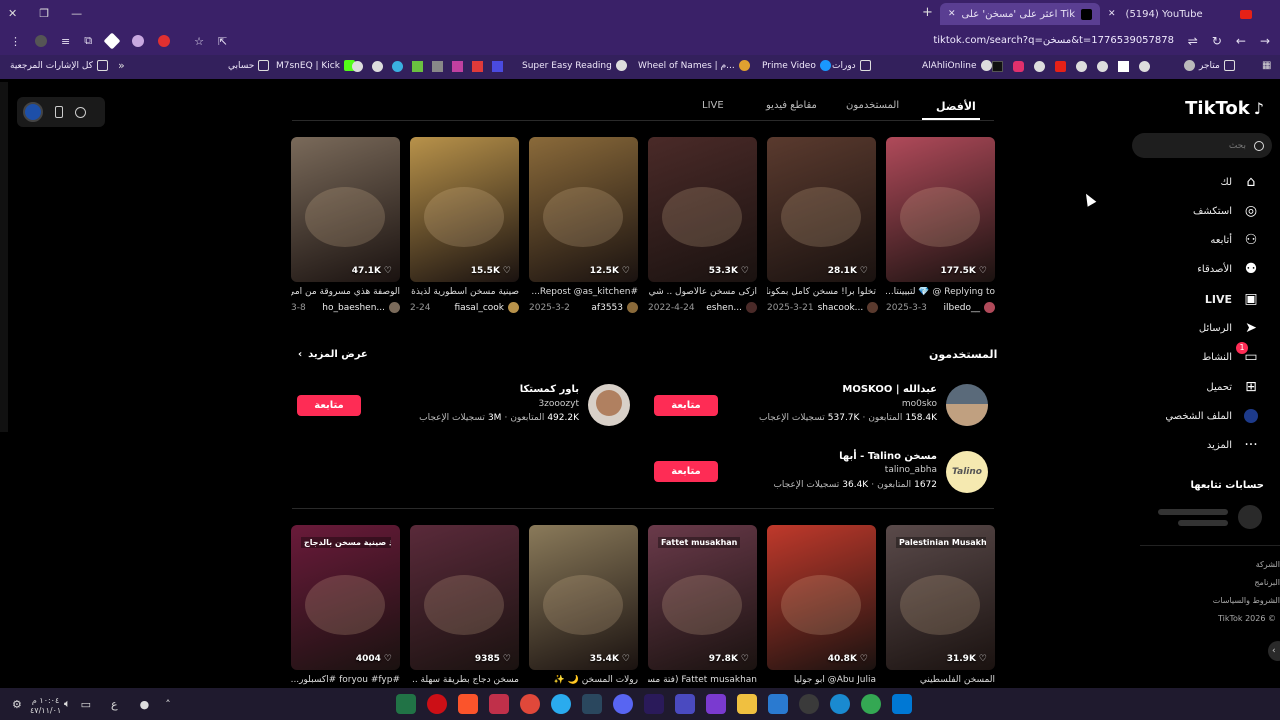  What do you see at coordinates (222, 41) in the screenshot?
I see `share-icon: ⇱` at bounding box center [222, 41].